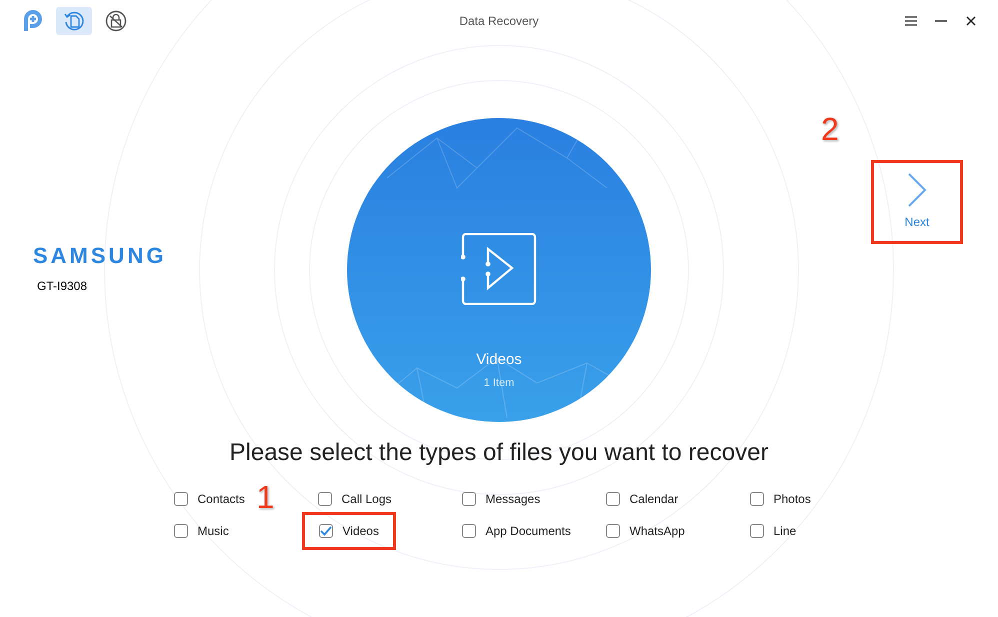 The width and height of the screenshot is (998, 617). I want to click on file-type-option: WhatsApp, so click(645, 531).